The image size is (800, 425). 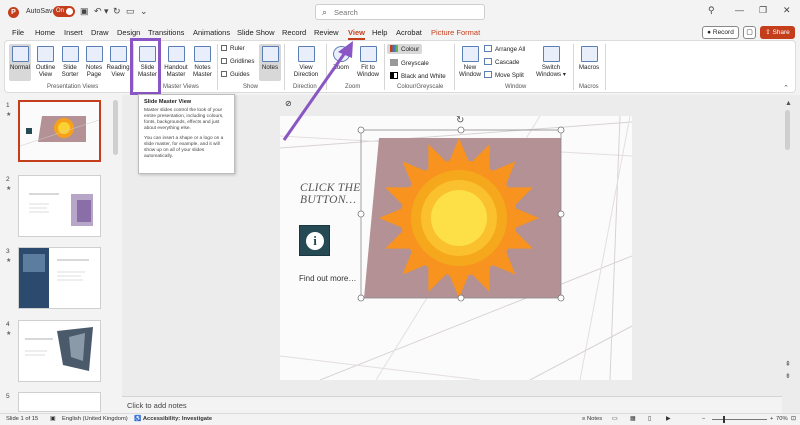 I want to click on notes-page-button: Notes Page, so click(x=94, y=62).